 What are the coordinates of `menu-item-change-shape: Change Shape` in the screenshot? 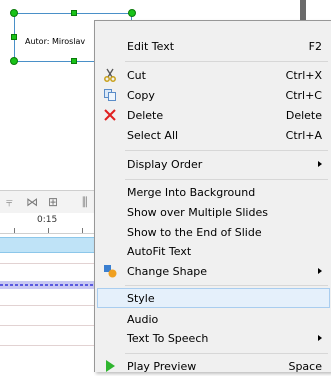 It's located at (213, 271).